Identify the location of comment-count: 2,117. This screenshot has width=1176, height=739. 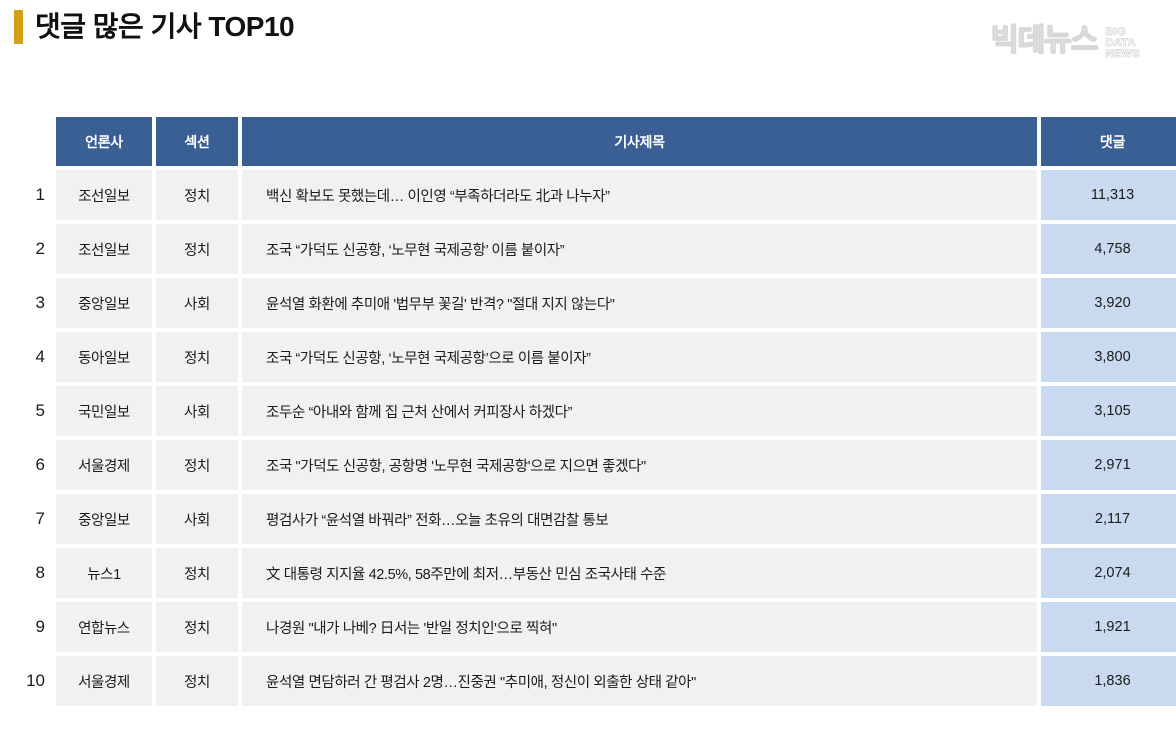
(1108, 519).